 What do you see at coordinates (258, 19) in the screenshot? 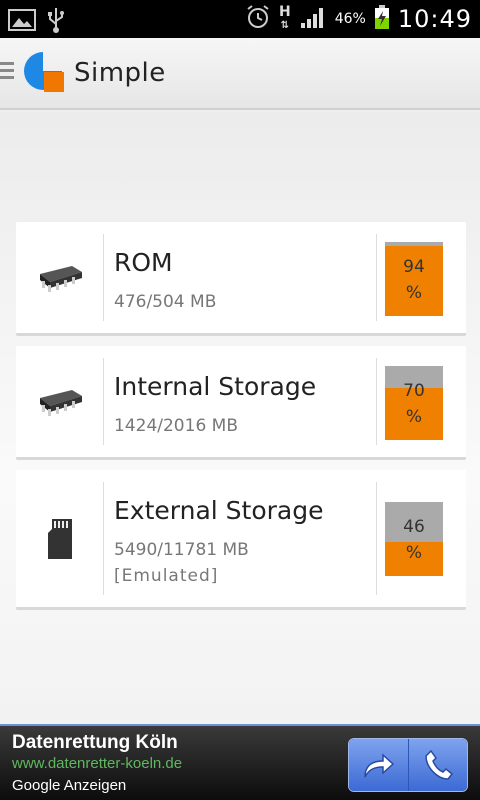
I see `alarm-icon` at bounding box center [258, 19].